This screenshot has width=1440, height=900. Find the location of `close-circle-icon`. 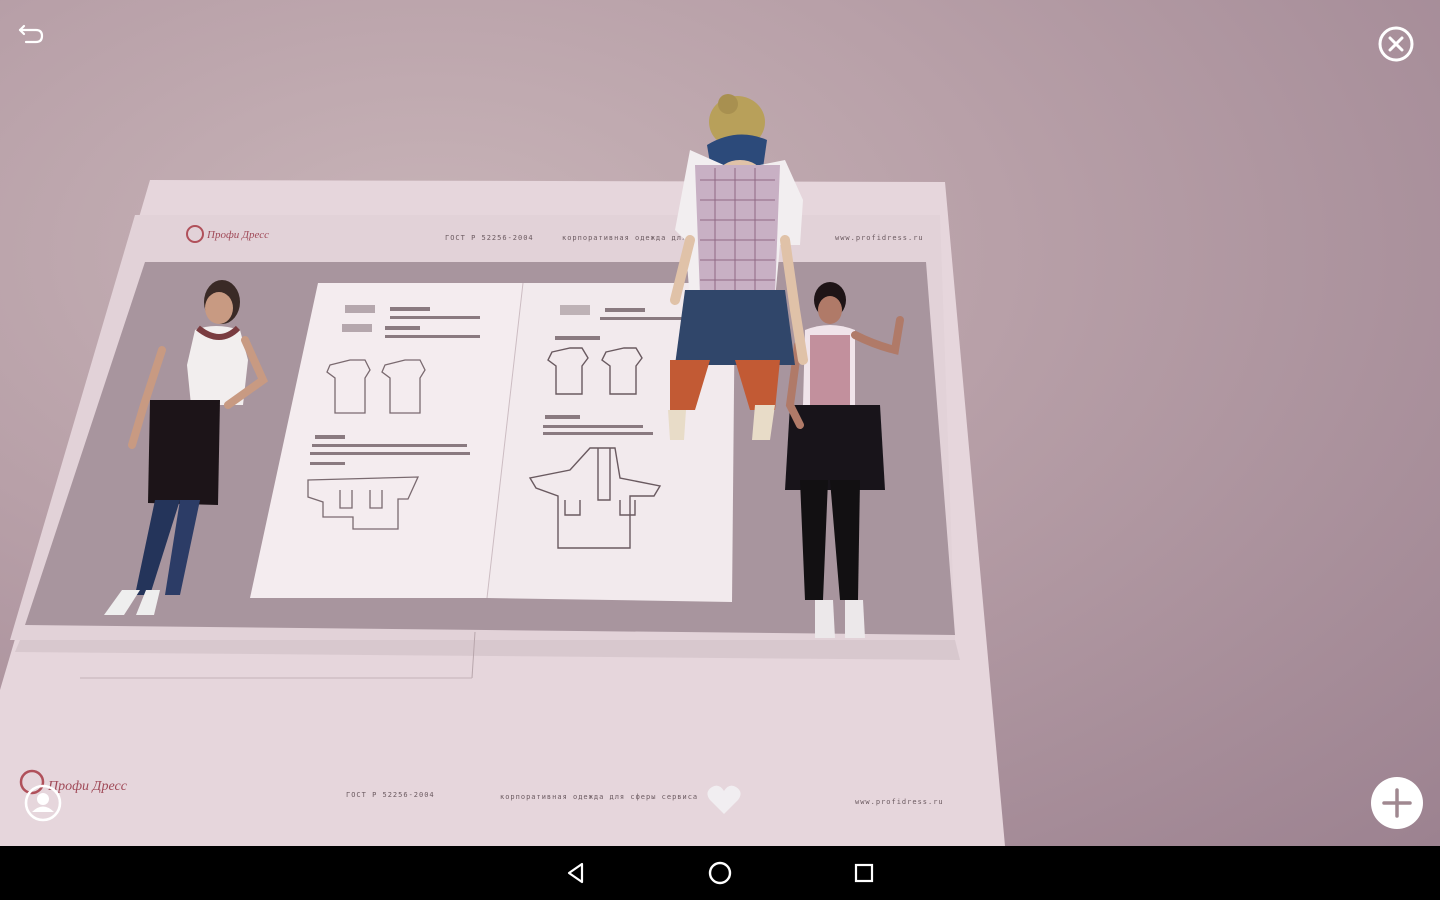

close-circle-icon is located at coordinates (1396, 44).